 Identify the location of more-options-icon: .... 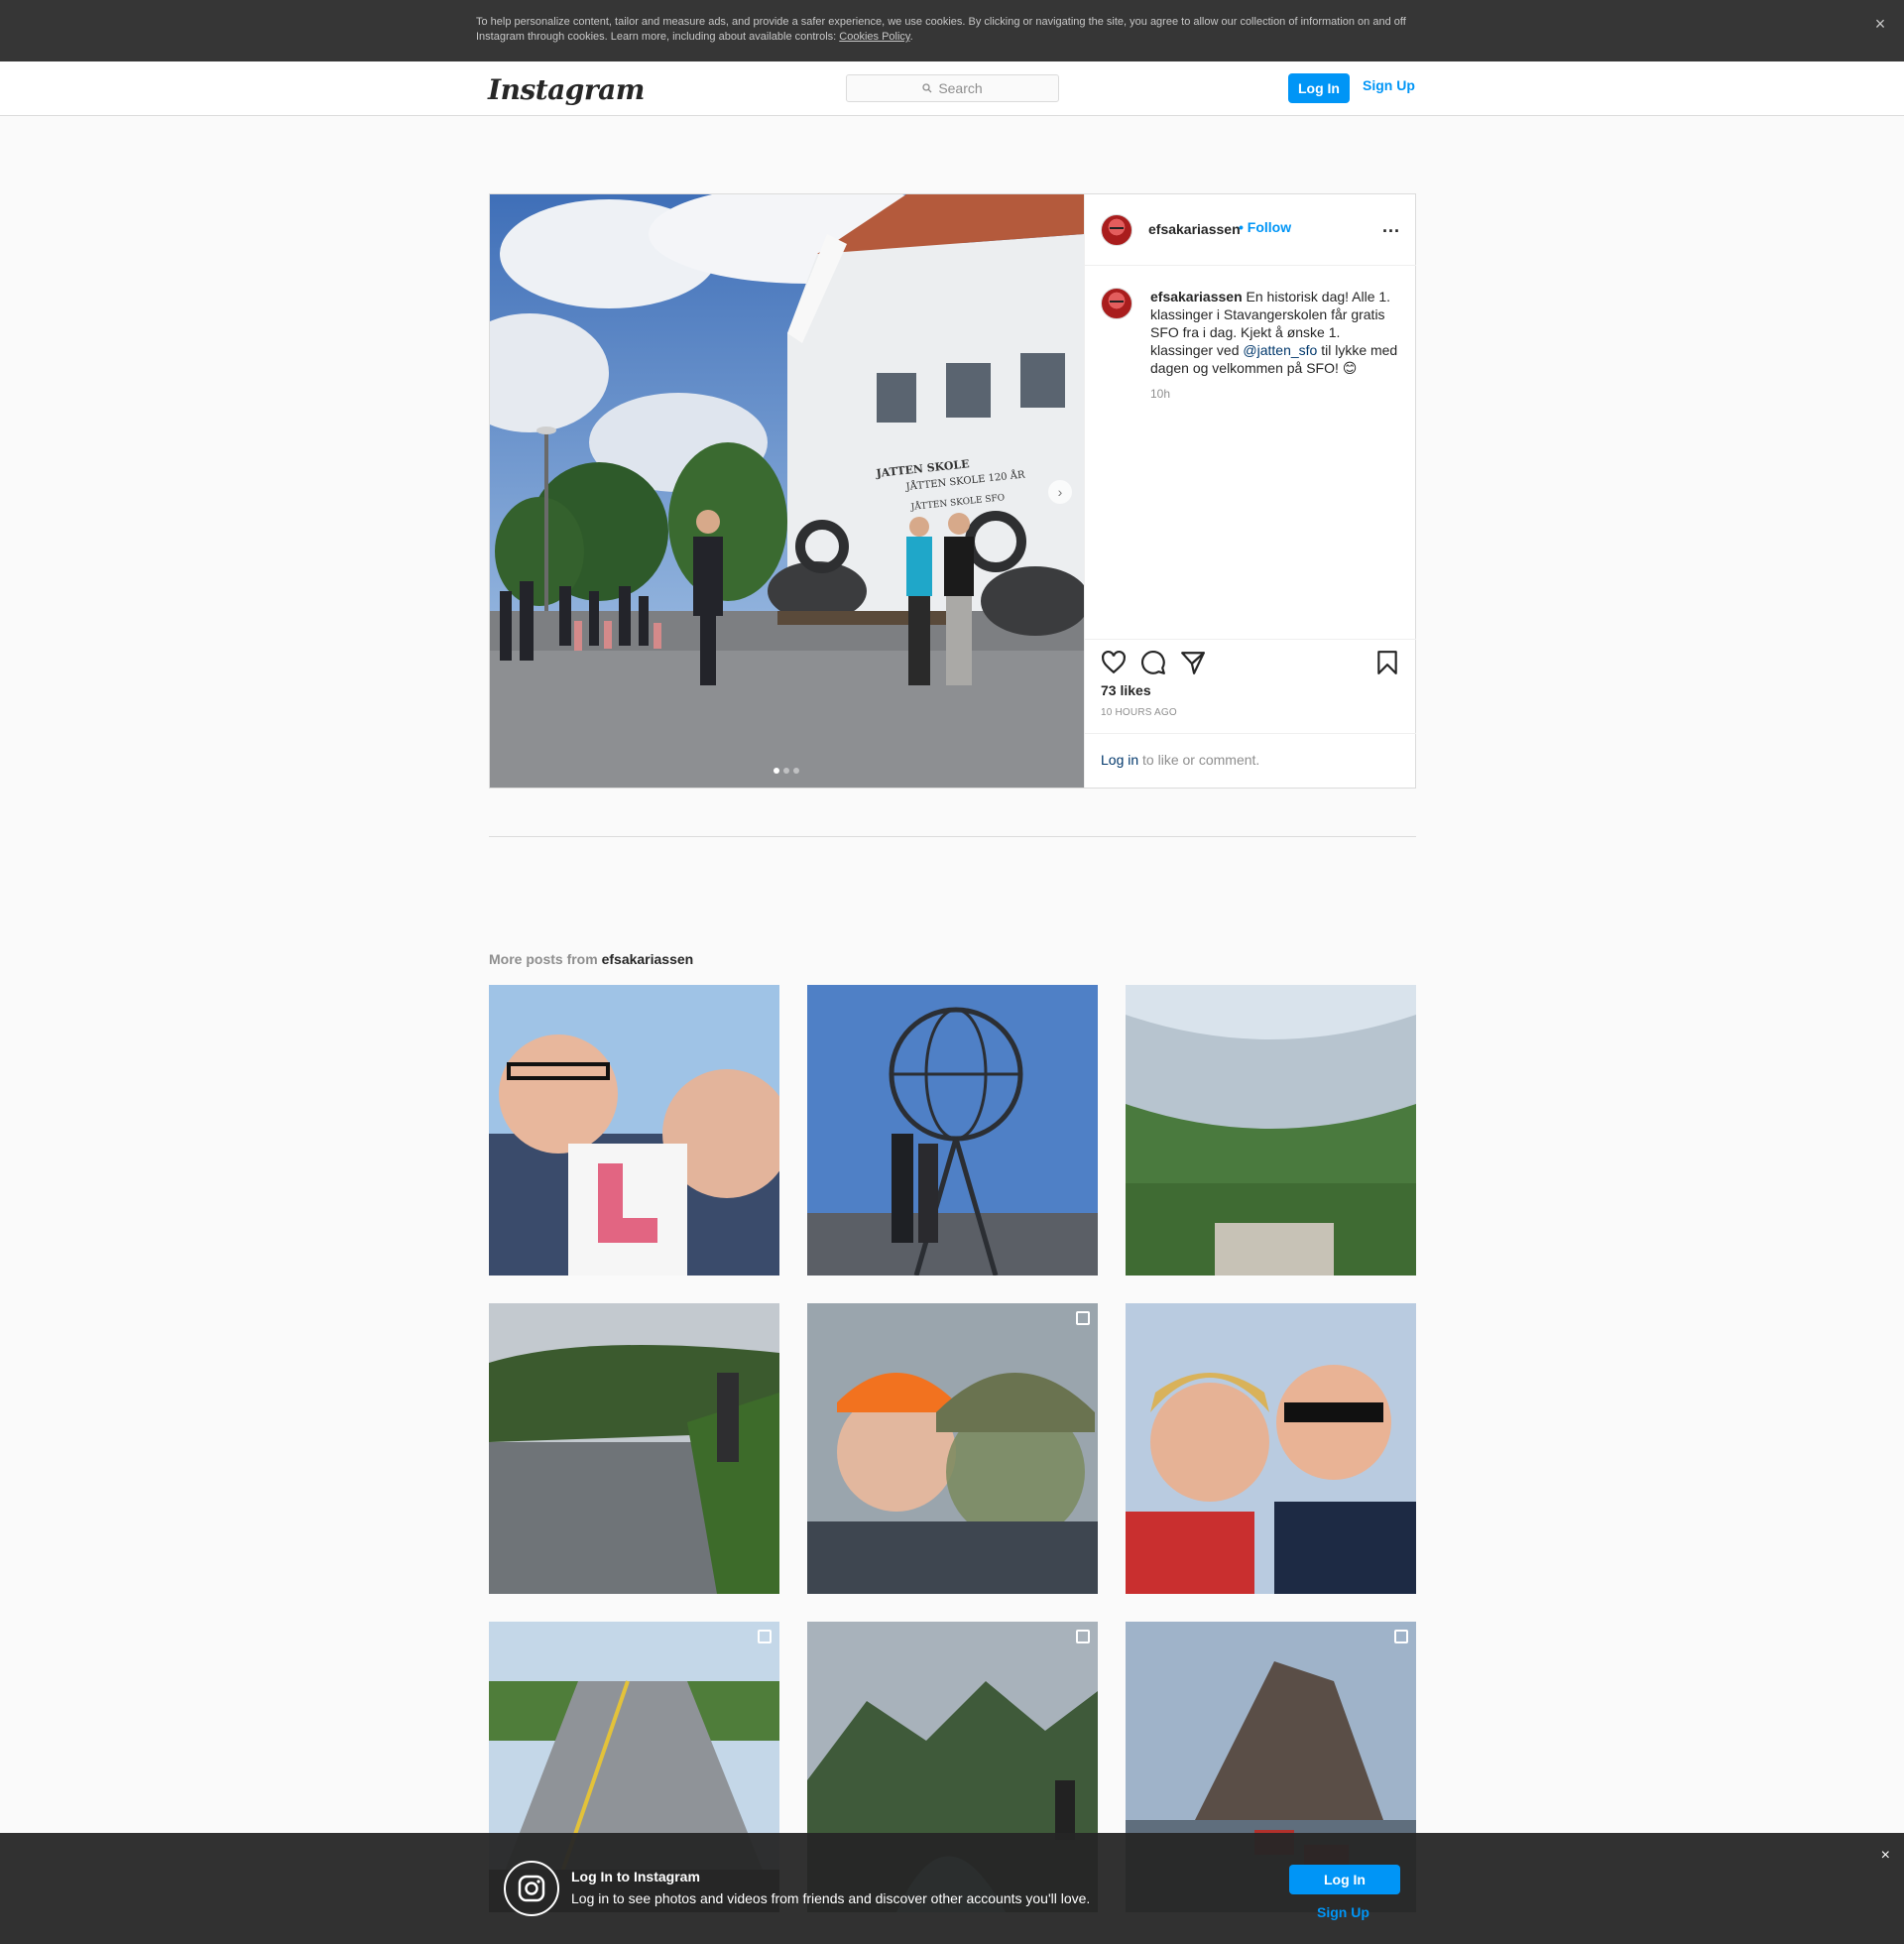
(1391, 226).